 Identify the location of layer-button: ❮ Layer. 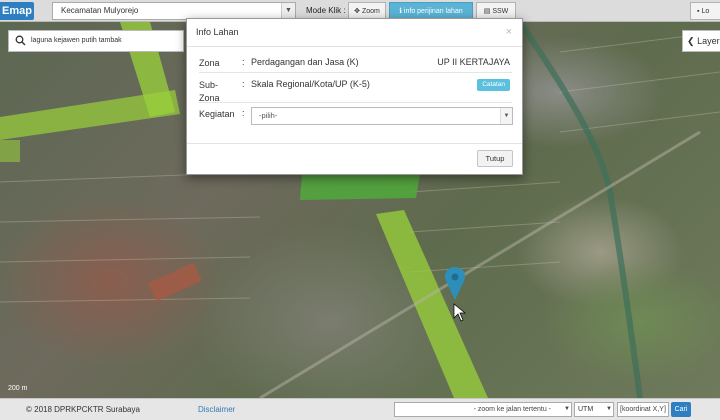
(701, 41).